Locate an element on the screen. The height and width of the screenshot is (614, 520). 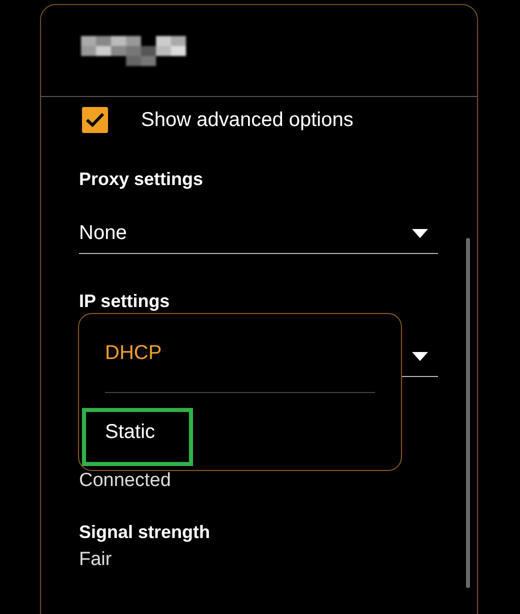
signal-value: Fair is located at coordinates (96, 560).